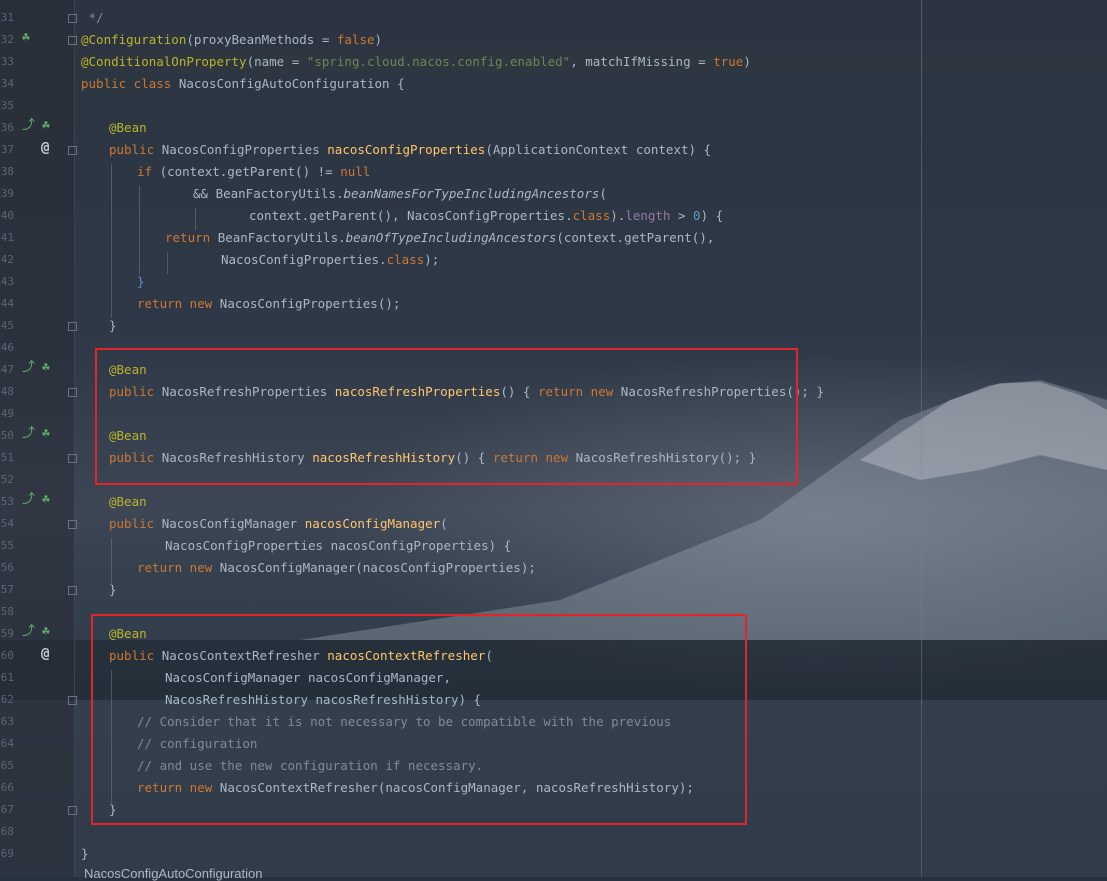  I want to click on code-text: ) {, so click(712, 215).